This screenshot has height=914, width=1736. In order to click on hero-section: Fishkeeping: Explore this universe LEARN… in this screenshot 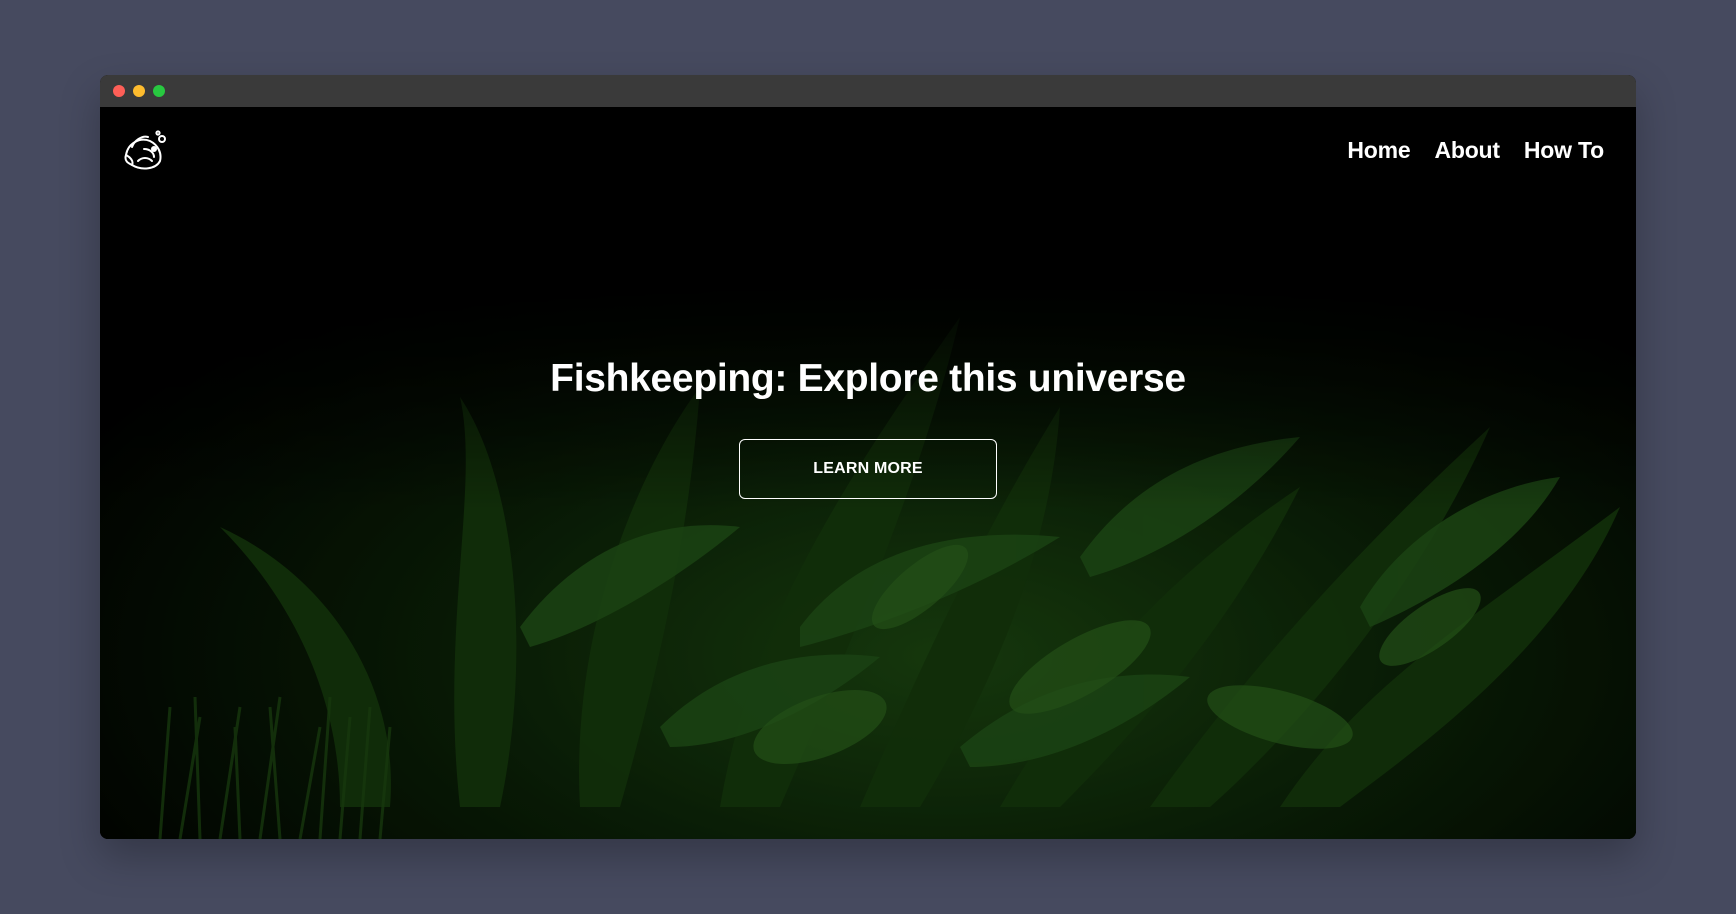, I will do `click(868, 428)`.